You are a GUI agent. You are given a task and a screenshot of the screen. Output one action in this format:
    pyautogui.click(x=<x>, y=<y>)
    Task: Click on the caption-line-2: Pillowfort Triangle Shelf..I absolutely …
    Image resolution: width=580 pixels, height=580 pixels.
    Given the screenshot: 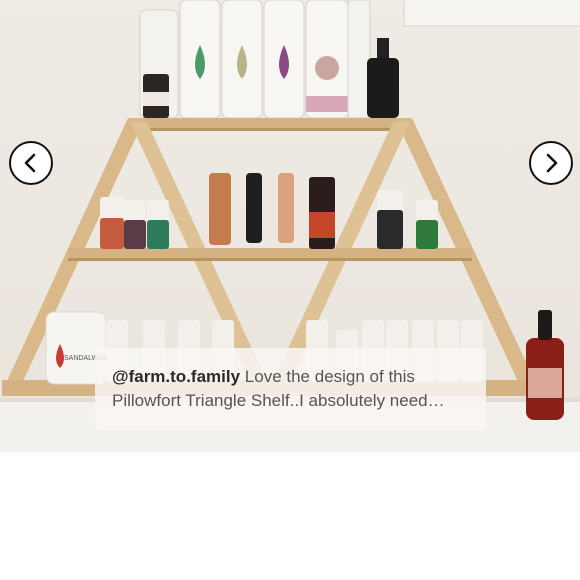 What is the action you would take?
    pyautogui.click(x=278, y=400)
    